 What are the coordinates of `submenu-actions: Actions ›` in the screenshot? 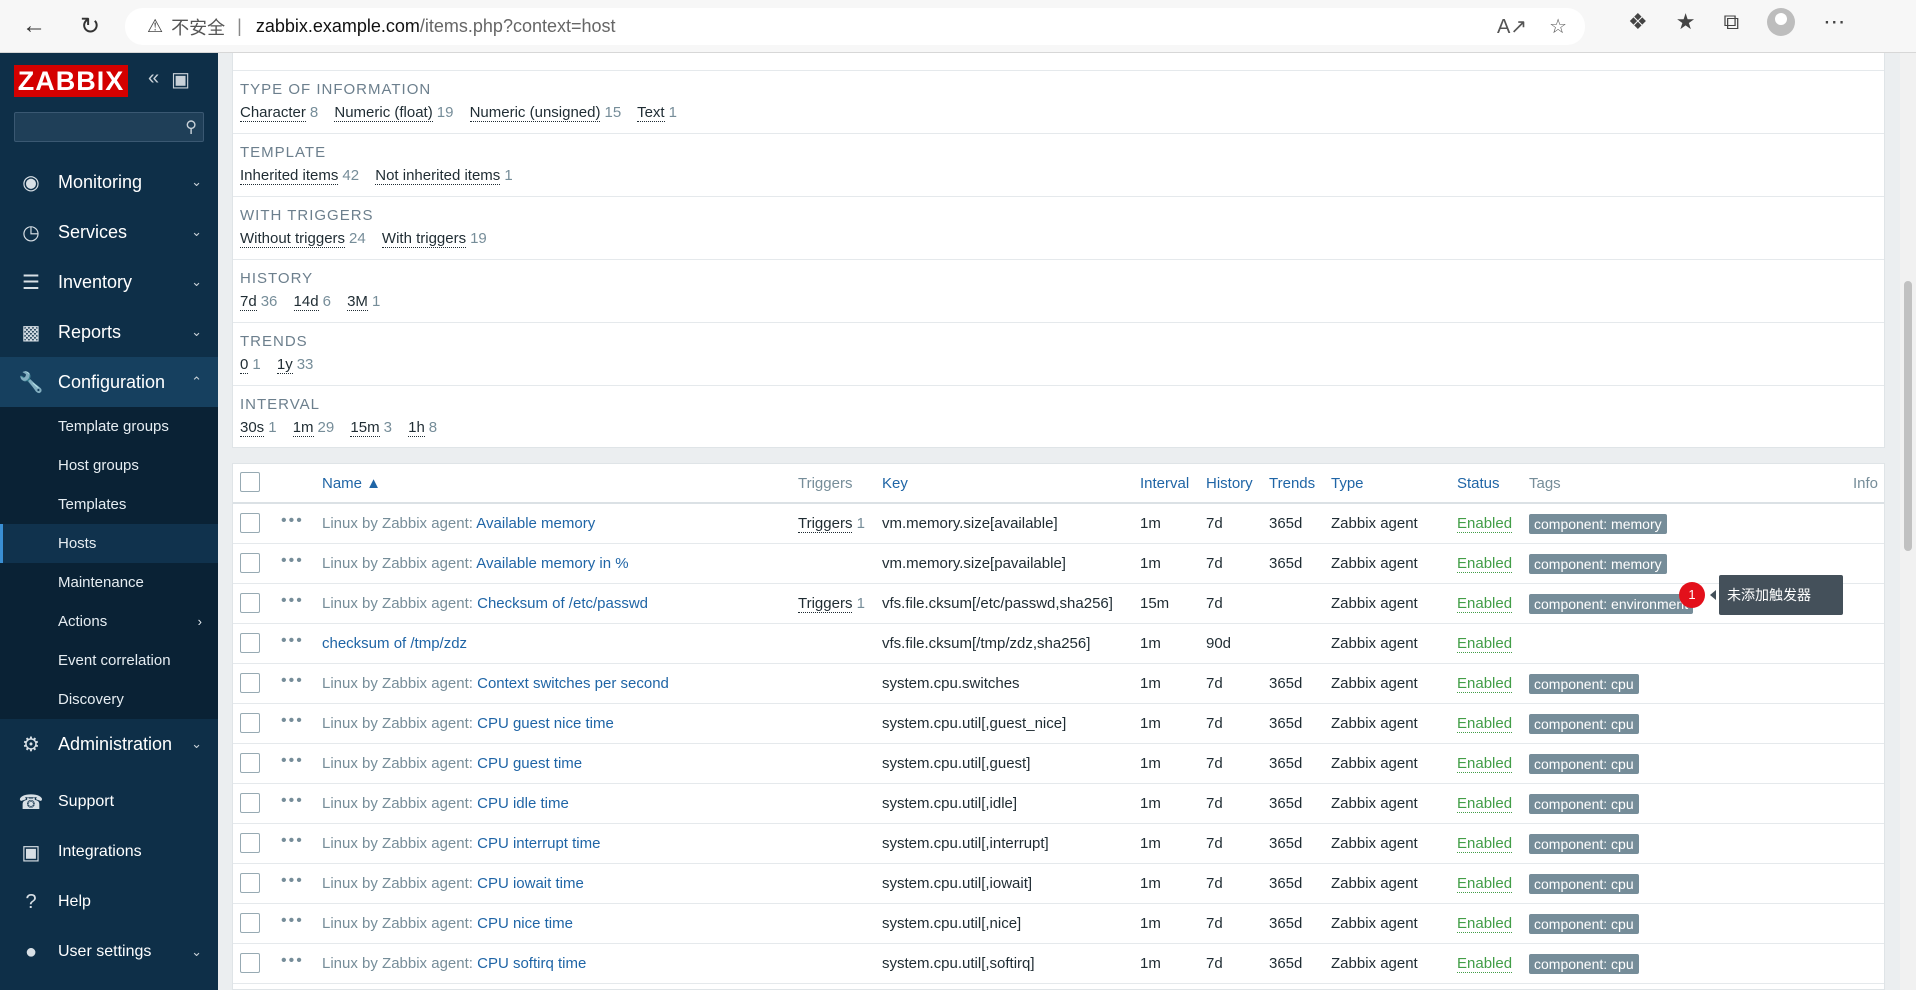 It's located at (109, 621).